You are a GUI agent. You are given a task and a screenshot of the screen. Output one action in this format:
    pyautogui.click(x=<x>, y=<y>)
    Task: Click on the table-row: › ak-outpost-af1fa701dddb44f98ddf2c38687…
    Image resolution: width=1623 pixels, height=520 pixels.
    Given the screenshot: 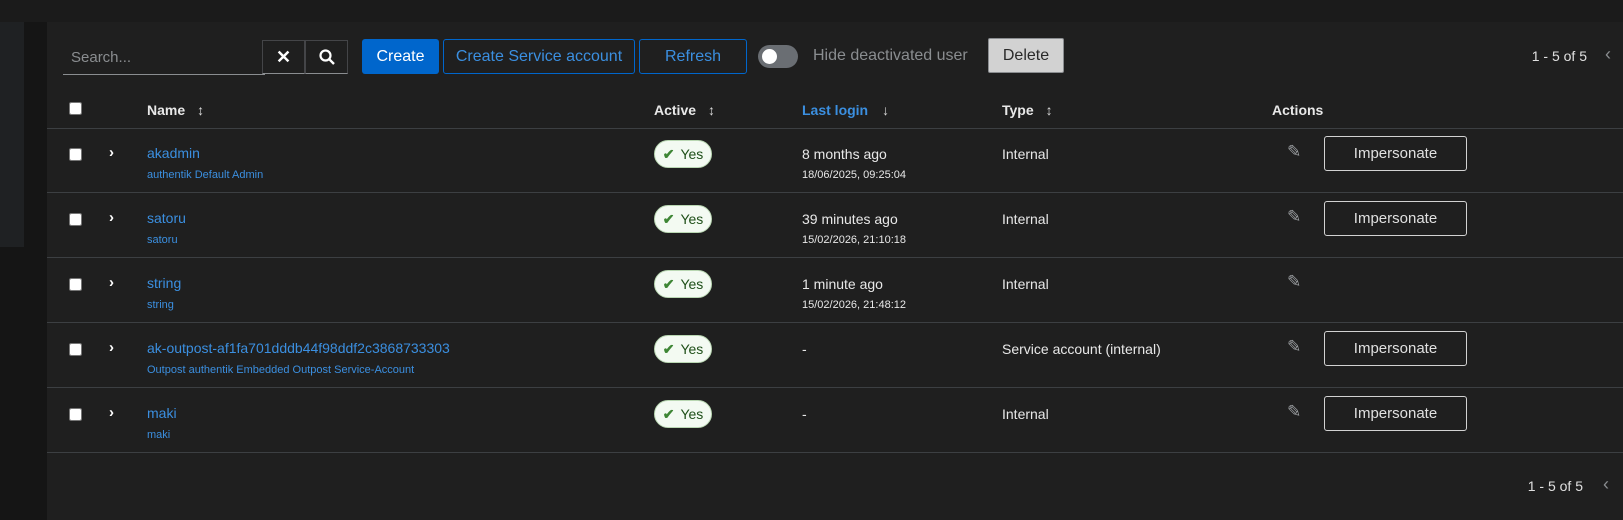 What is the action you would take?
    pyautogui.click(x=835, y=355)
    